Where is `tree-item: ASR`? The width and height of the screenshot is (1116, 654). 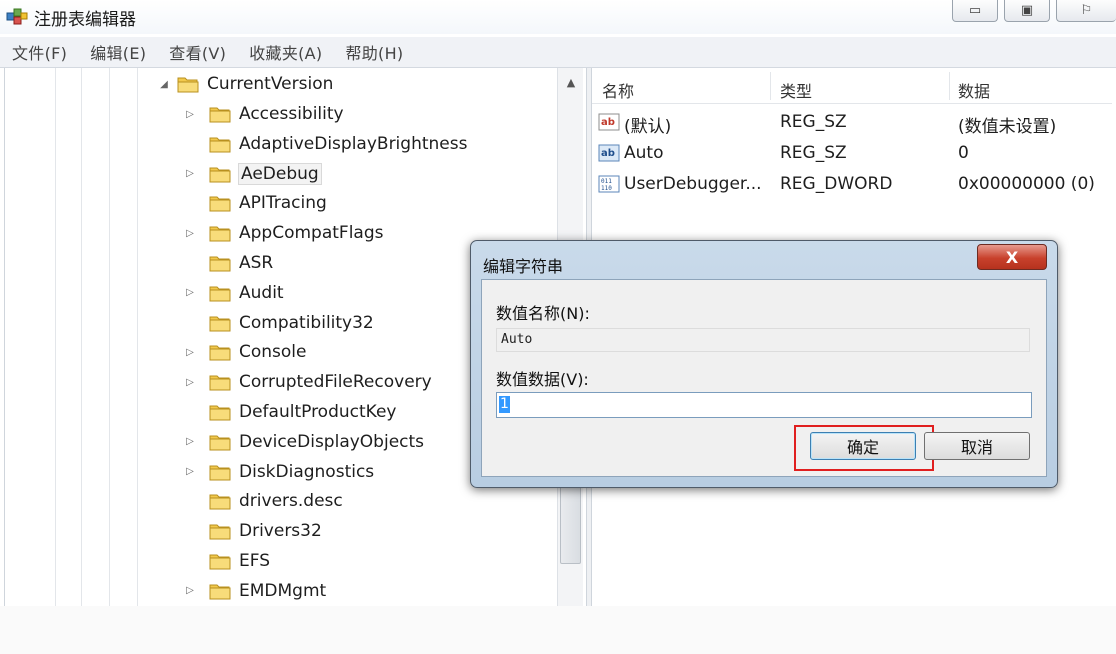
tree-item: ASR is located at coordinates (232, 263).